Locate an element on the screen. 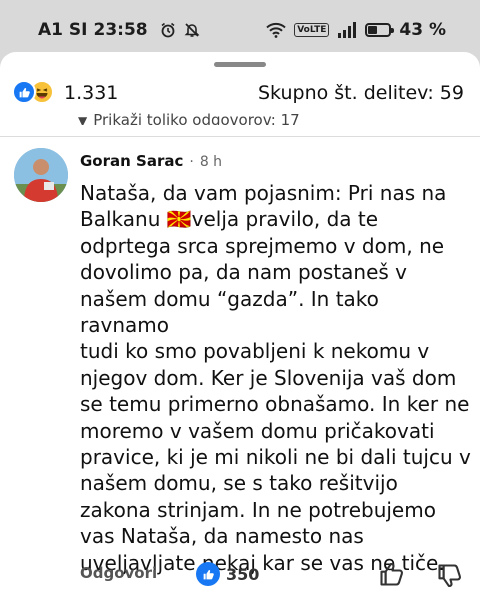 The image size is (480, 597). divider is located at coordinates (240, 136).